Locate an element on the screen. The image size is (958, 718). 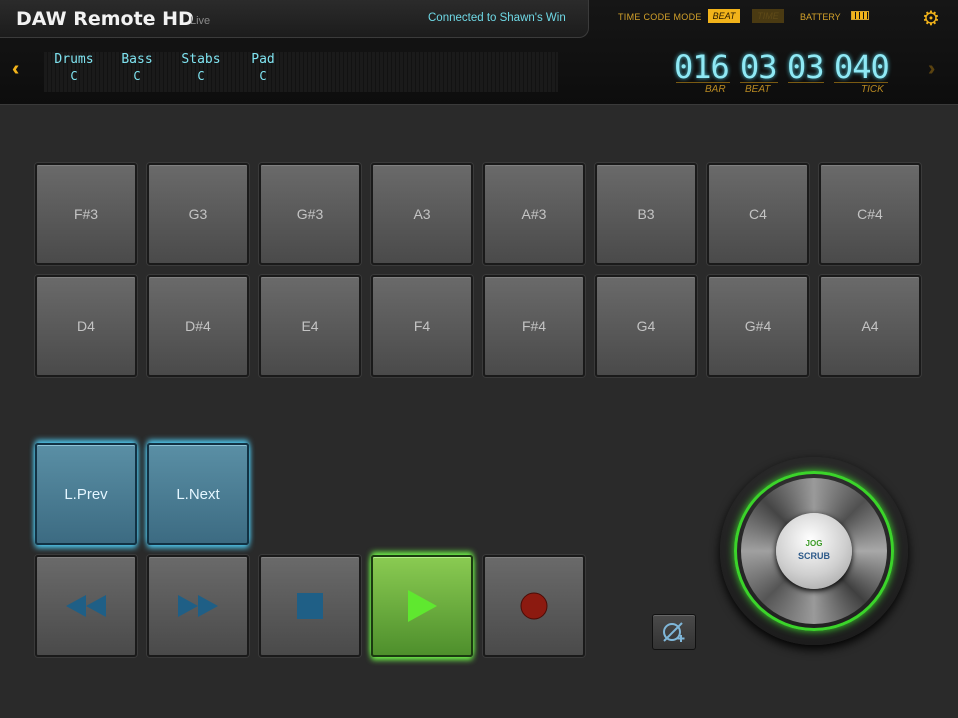
note-pad: B3 is located at coordinates (646, 214).